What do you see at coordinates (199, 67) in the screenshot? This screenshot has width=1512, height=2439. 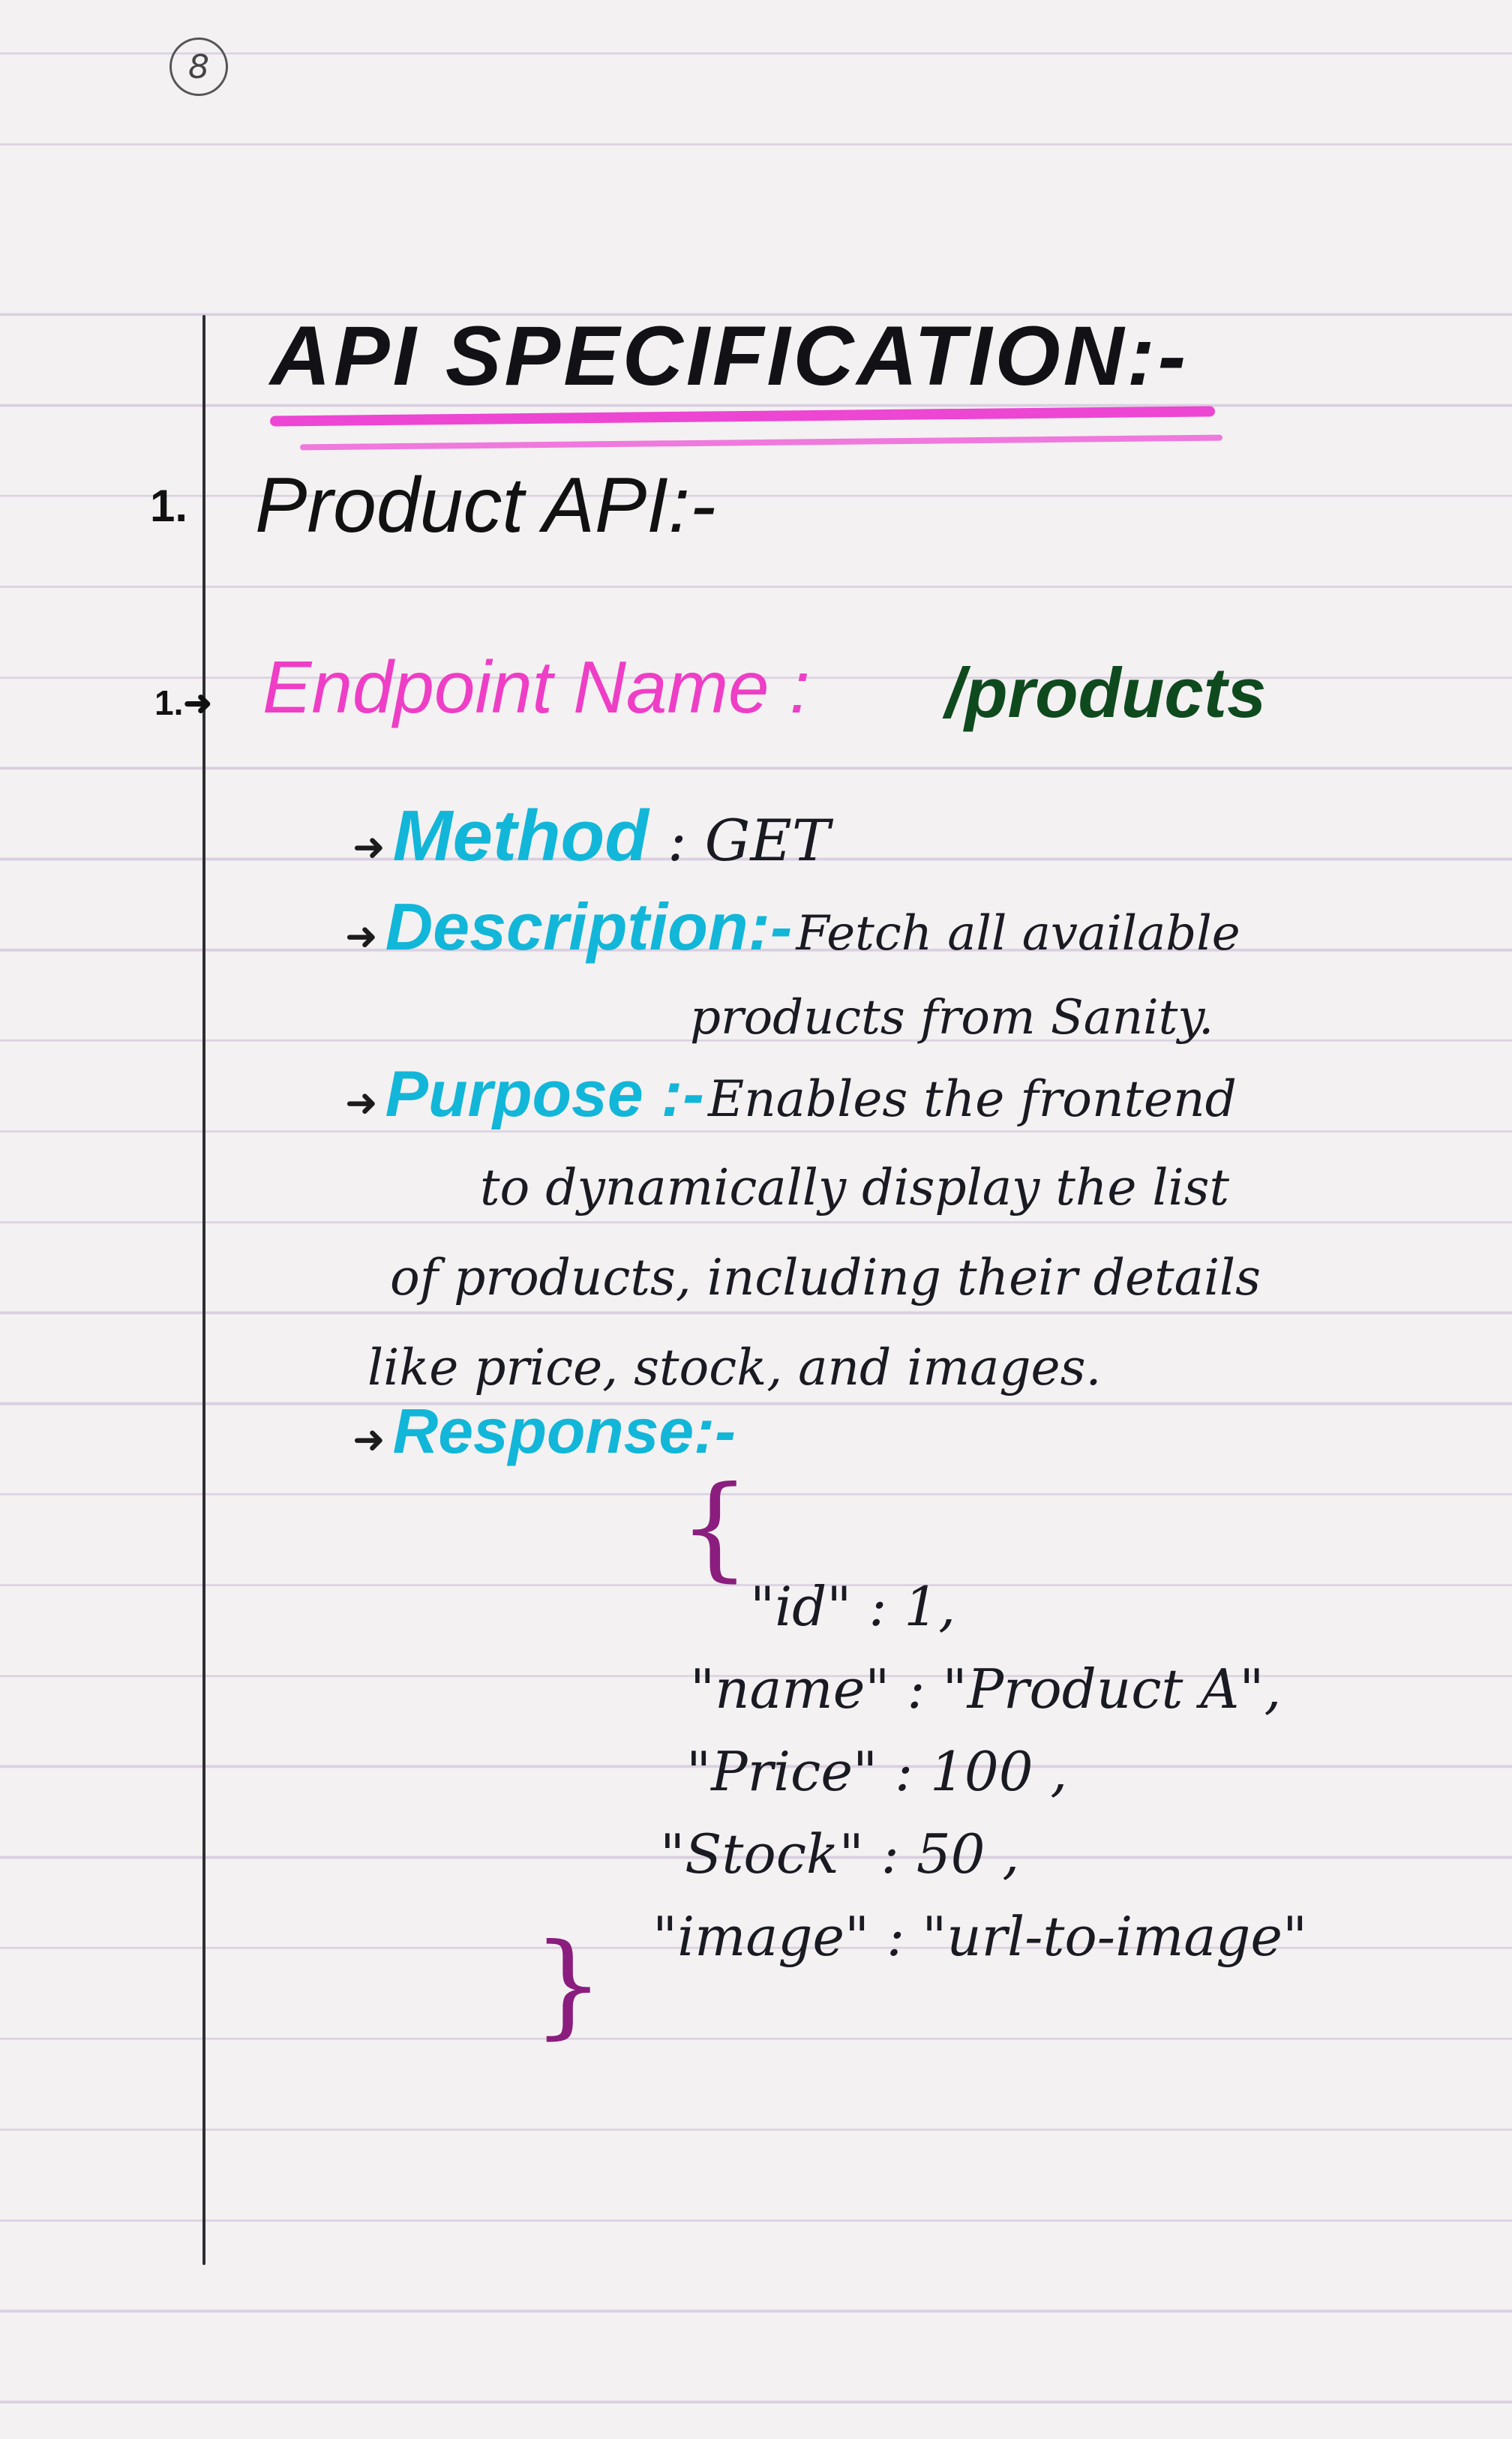 I see `page-number: 8` at bounding box center [199, 67].